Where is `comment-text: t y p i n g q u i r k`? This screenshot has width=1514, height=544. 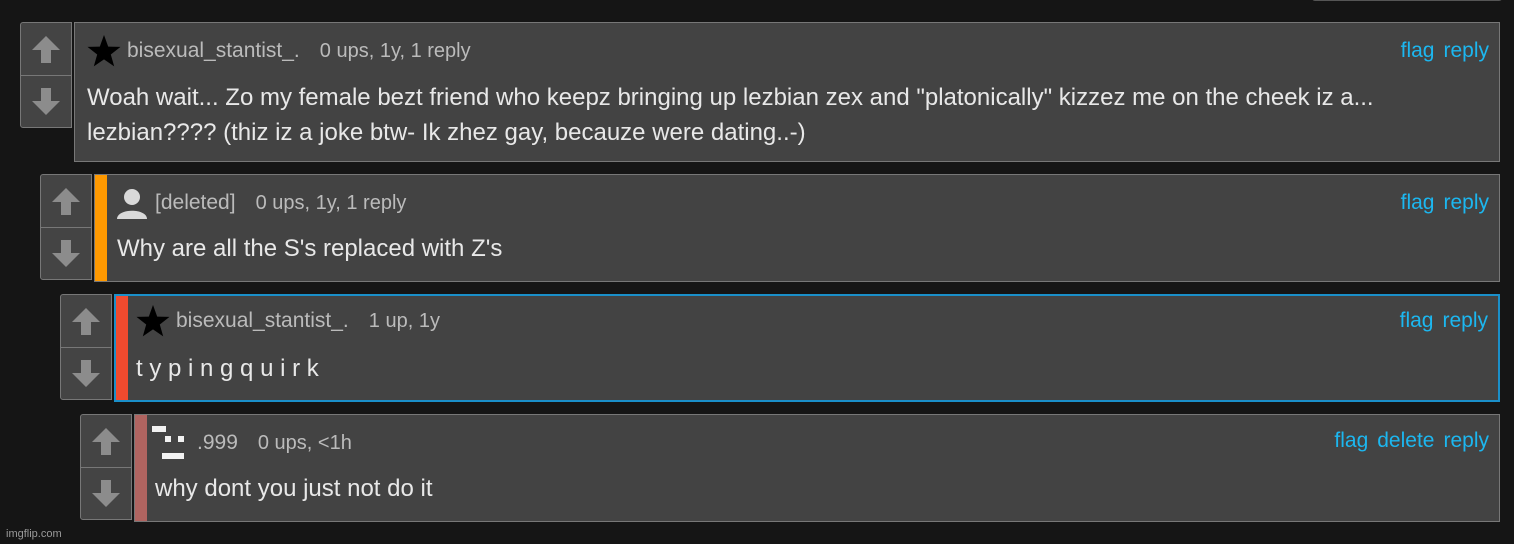
comment-text: t y p i n g q u i r k is located at coordinates (227, 368).